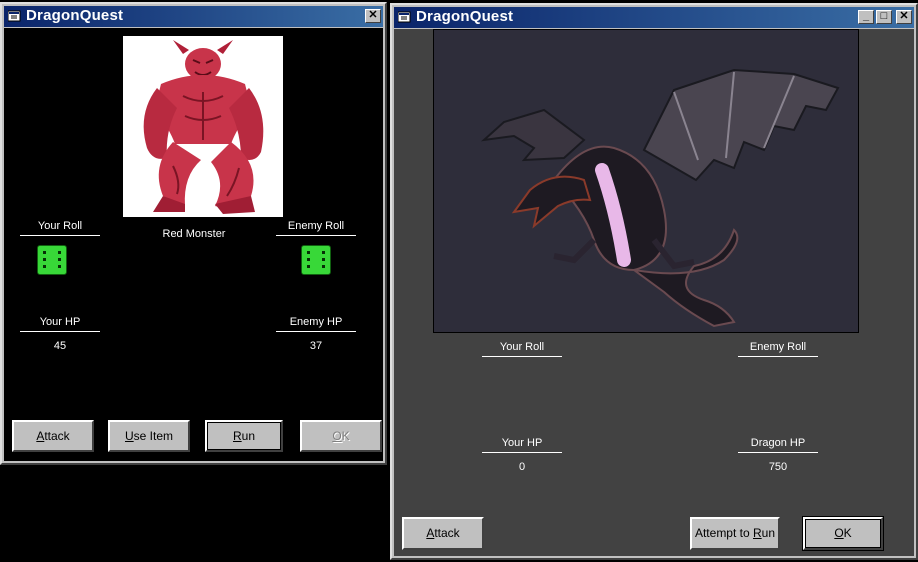 This screenshot has height=562, width=918. I want to click on attempt-to-run-button: Attempt to Run, so click(735, 533).